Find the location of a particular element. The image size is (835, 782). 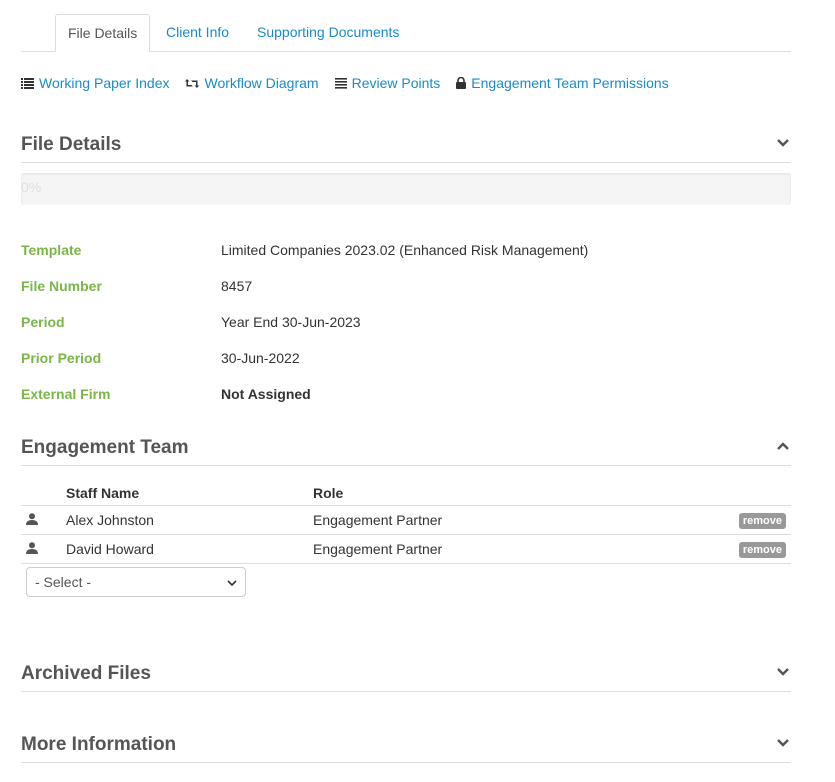

review-points-link: Review Points is located at coordinates (387, 83).